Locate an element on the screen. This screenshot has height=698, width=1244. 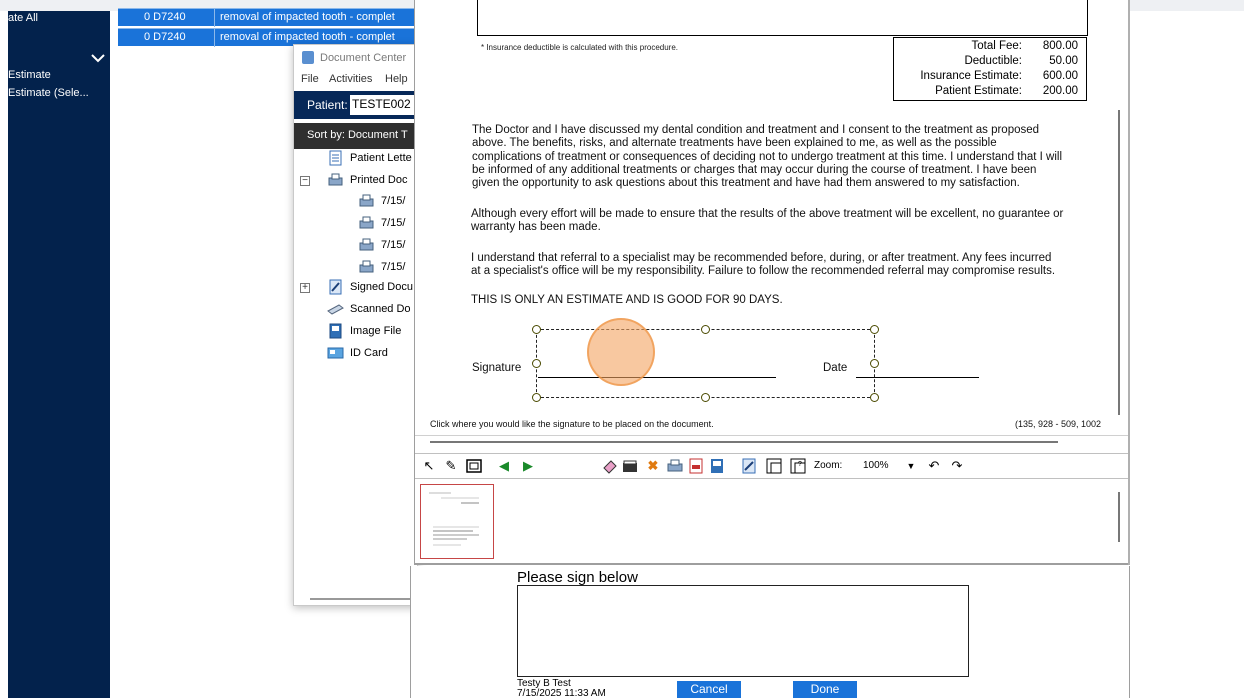
pointer-icon: ↖ is located at coordinates (429, 466).